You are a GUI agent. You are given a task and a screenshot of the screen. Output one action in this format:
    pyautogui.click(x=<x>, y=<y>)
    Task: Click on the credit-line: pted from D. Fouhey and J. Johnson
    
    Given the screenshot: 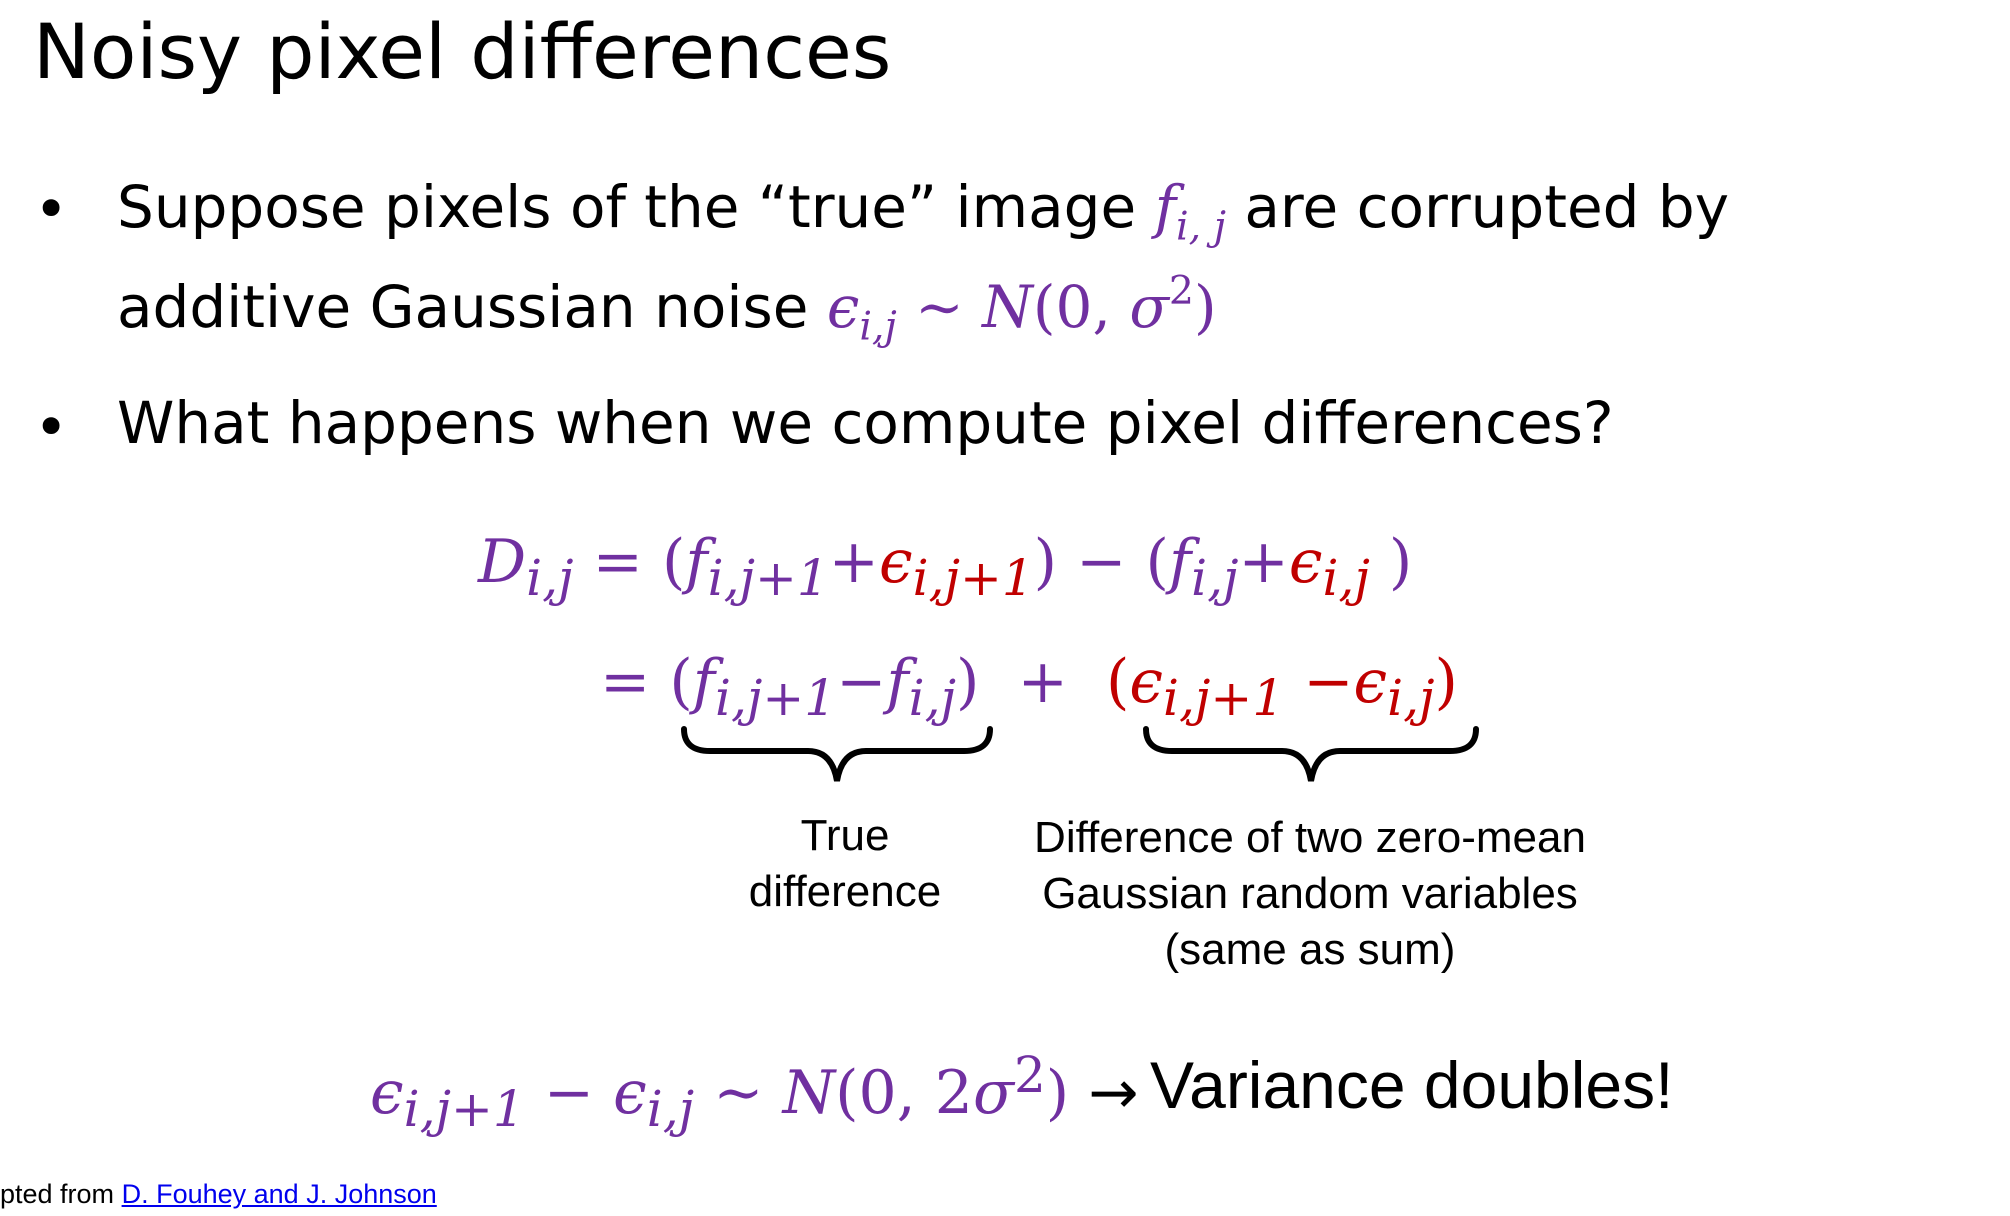 What is the action you would take?
    pyautogui.click(x=218, y=1194)
    